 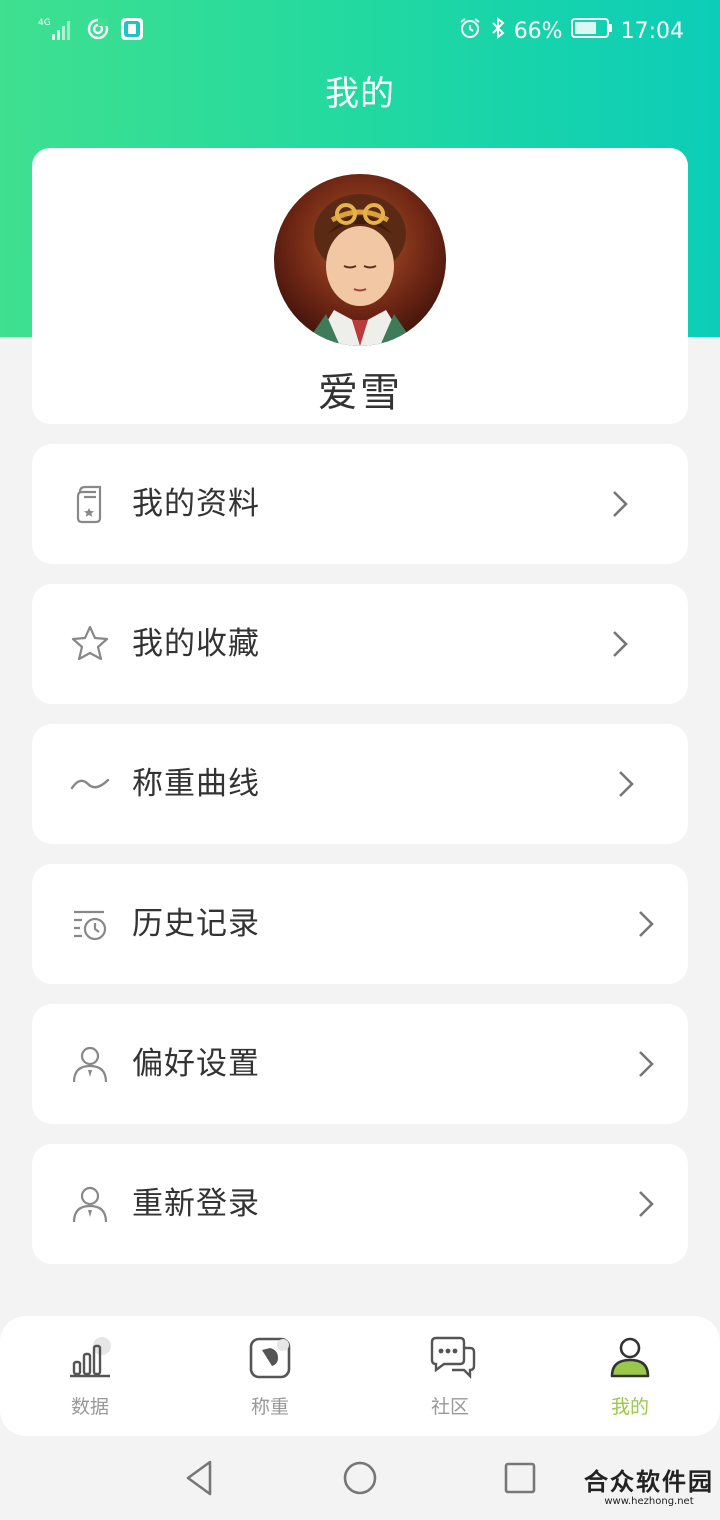 I want to click on back-triangle-icon, so click(x=200, y=1478).